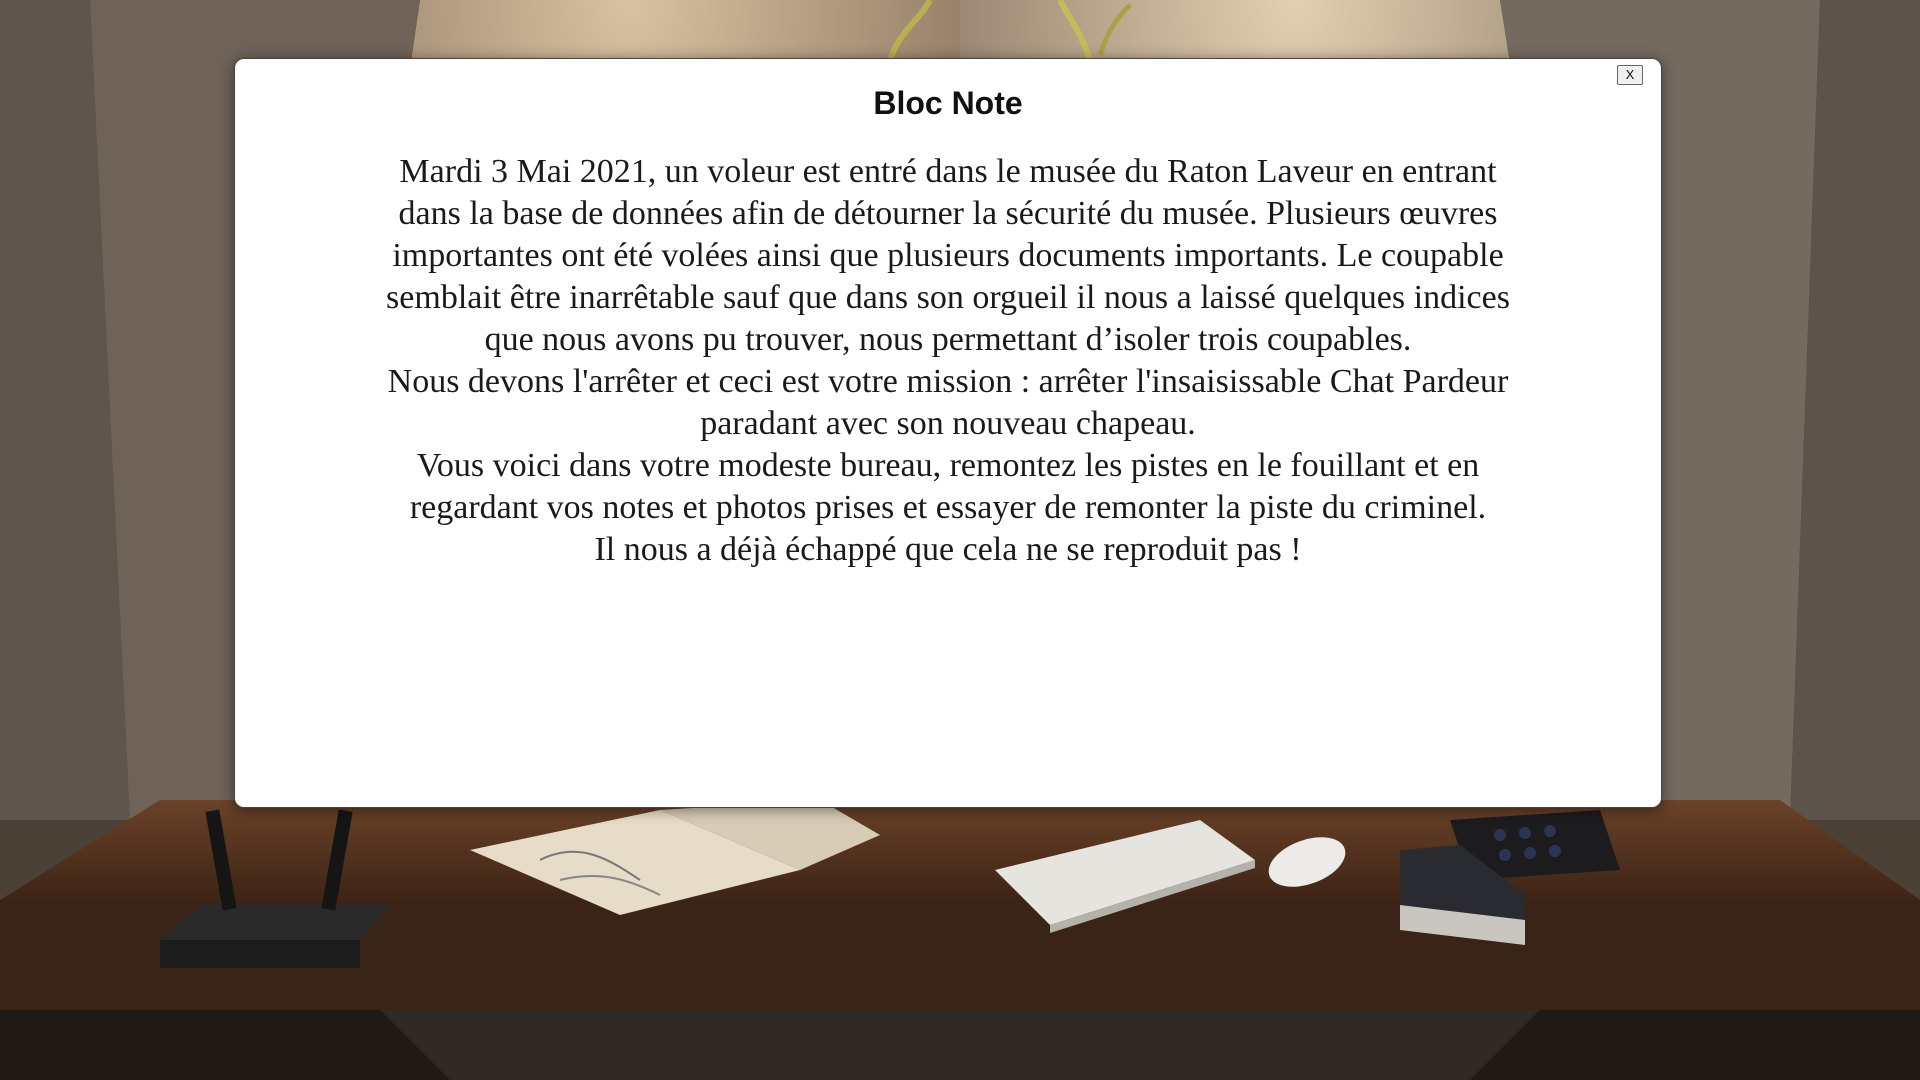 The height and width of the screenshot is (1080, 1920). I want to click on close-button: X, so click(1630, 75).